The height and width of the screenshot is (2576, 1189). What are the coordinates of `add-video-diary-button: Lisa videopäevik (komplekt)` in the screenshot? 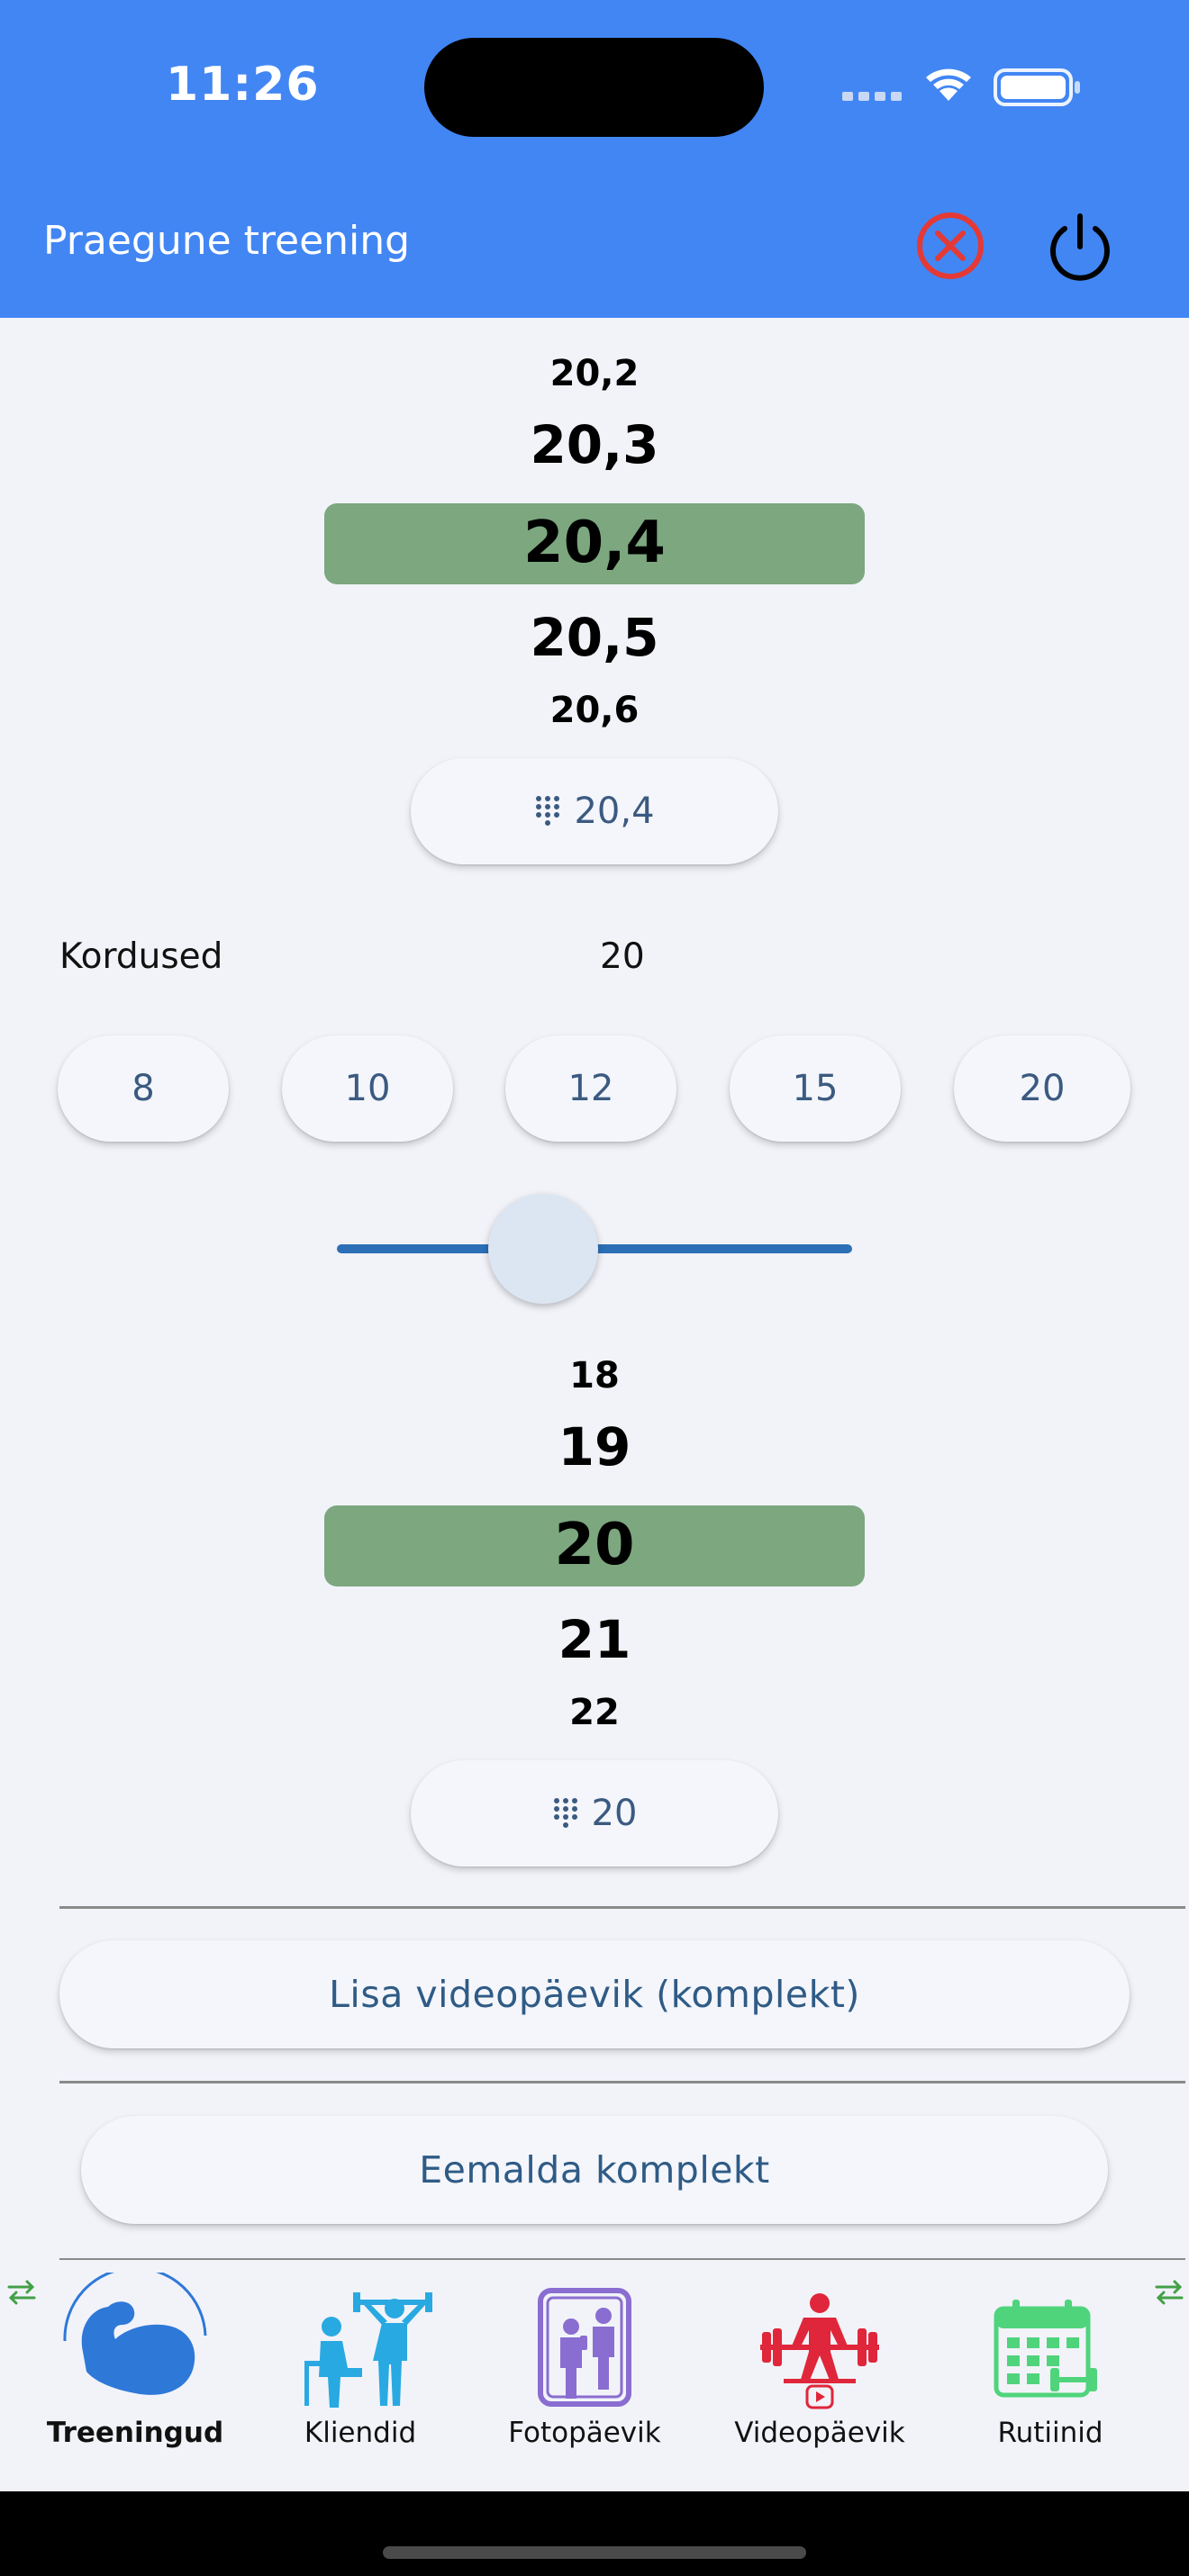 It's located at (594, 1994).